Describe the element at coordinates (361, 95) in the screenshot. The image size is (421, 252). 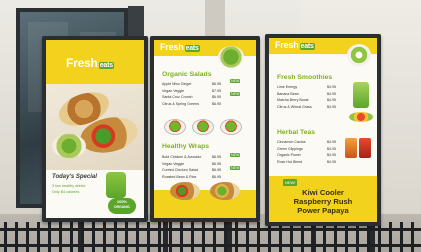
I see `smoothie-glass-image` at that location.